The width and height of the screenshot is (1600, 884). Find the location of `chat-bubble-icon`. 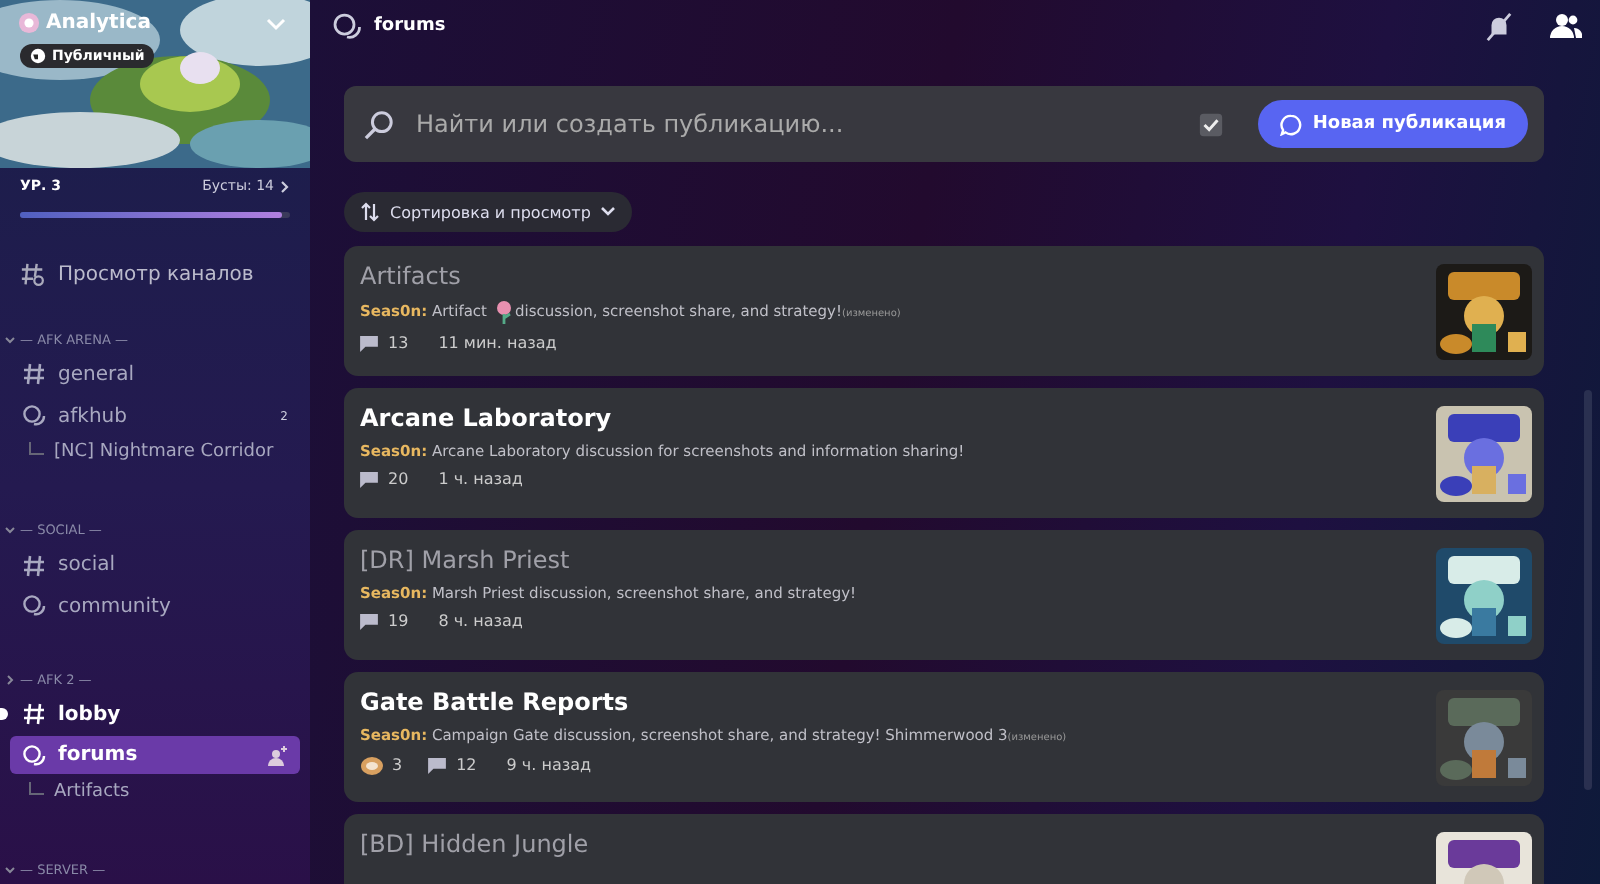

chat-bubble-icon is located at coordinates (1291, 124).